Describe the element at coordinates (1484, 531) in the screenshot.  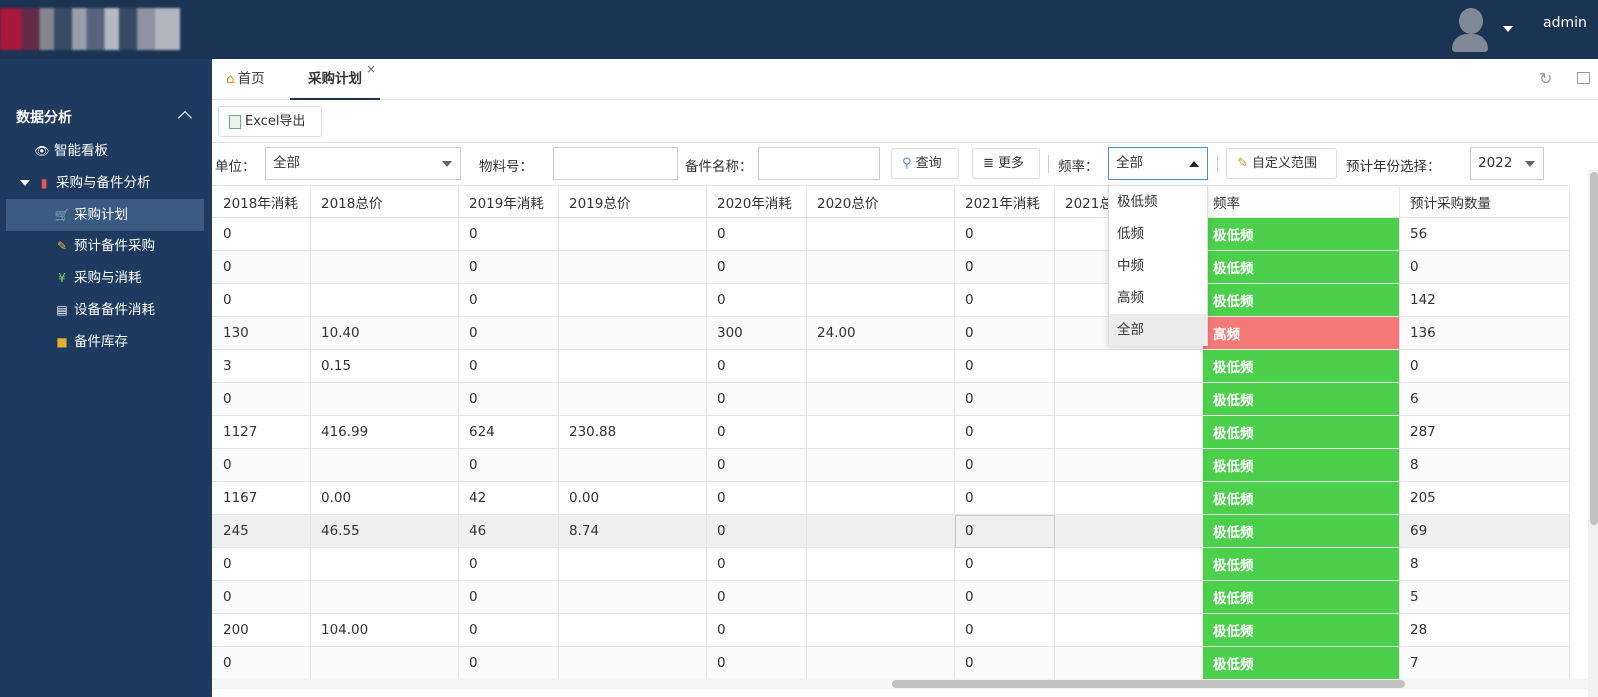
I see `table-cell: 69` at that location.